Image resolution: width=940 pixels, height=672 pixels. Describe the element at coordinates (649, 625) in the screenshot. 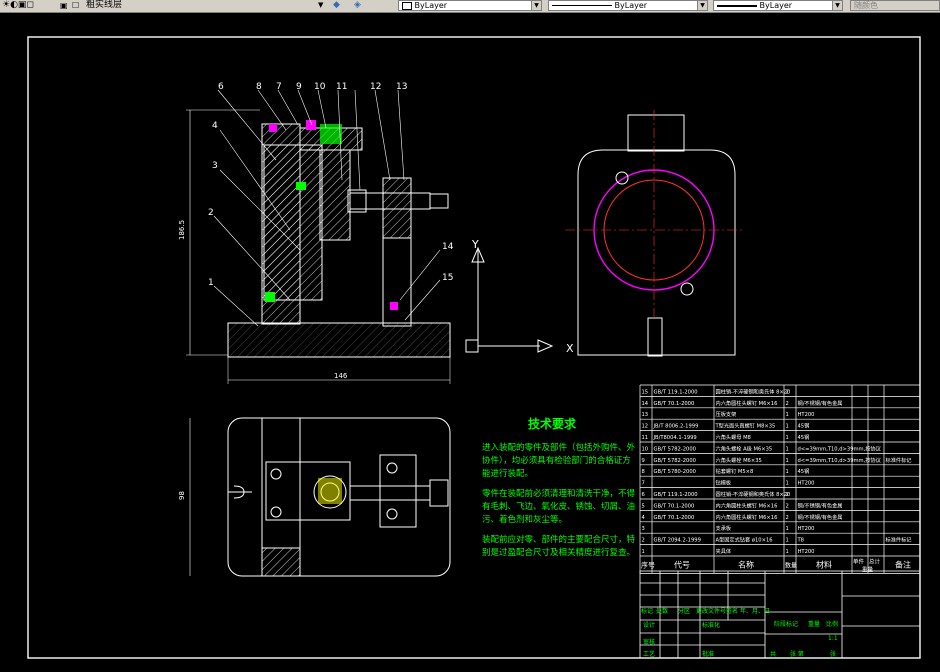

I see `tb-design: 设计` at that location.